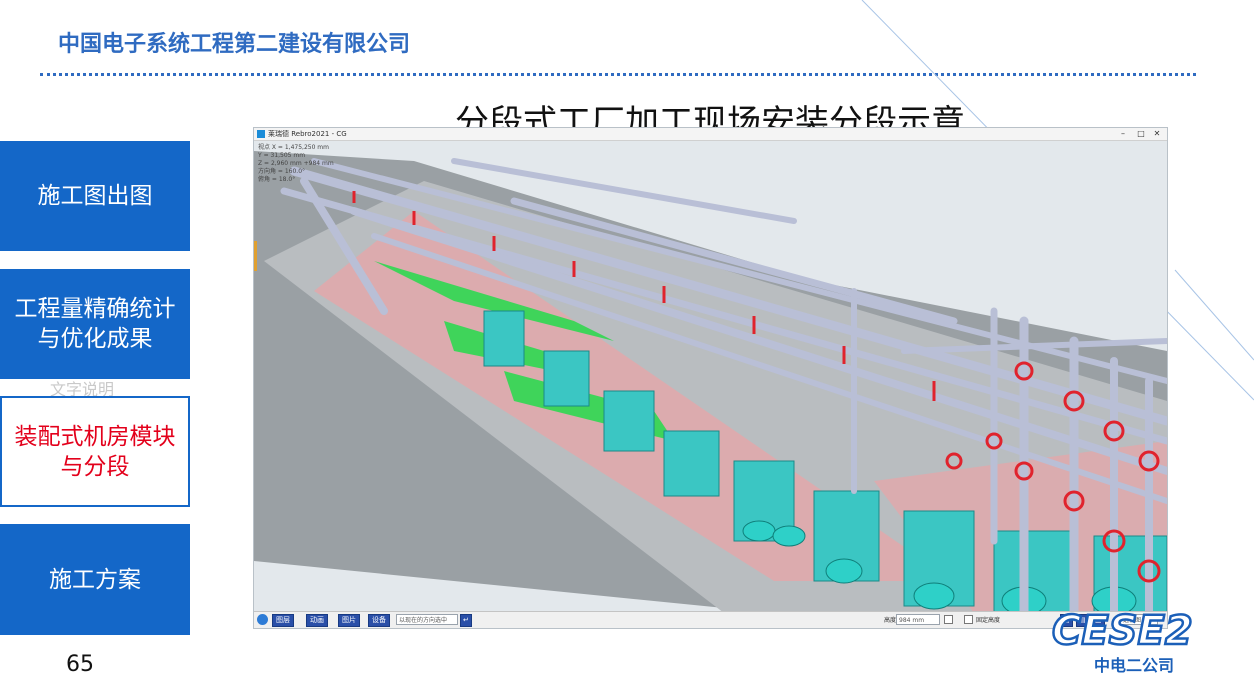 This screenshot has width=1254, height=692. I want to click on company-short-name: 中电二公司, so click(1134, 665).